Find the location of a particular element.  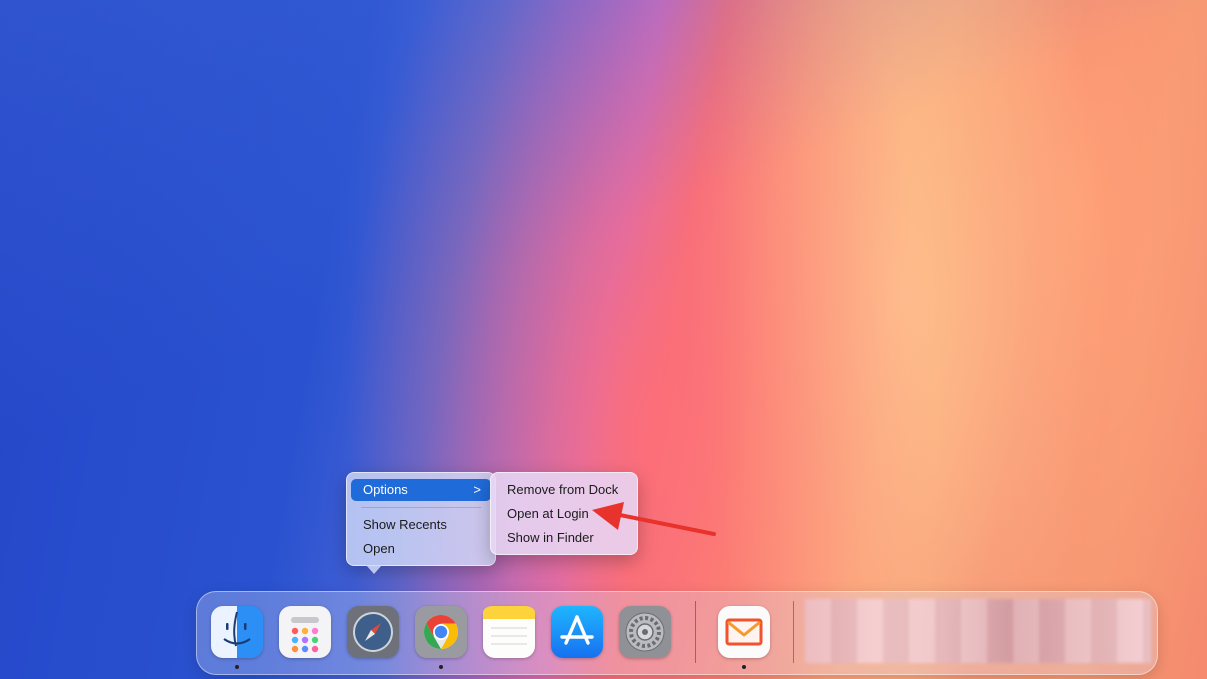

mail-icon is located at coordinates (744, 632).